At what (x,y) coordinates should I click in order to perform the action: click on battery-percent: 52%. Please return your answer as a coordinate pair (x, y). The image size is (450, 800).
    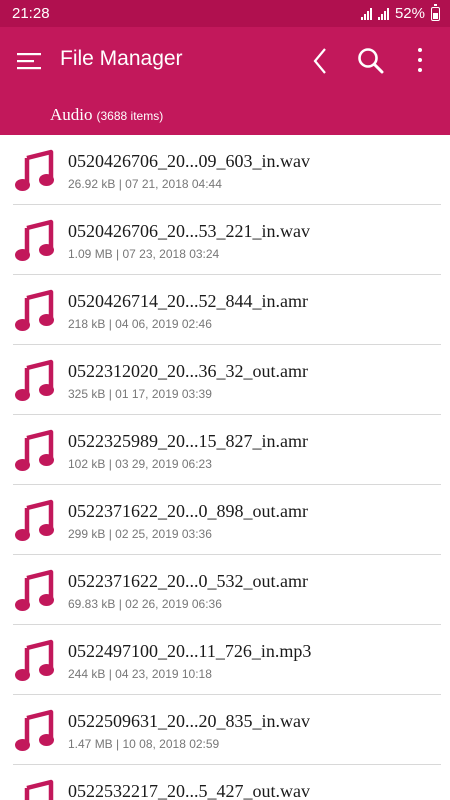
    Looking at the image, I should click on (409, 13).